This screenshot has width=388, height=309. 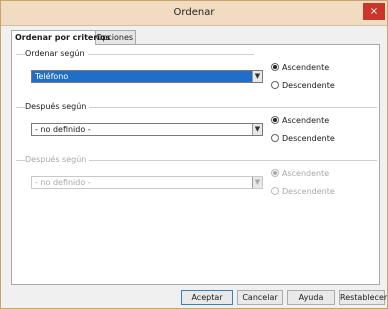 I want to click on sort-key-2-ascending-radio: Ascendente, so click(x=300, y=121).